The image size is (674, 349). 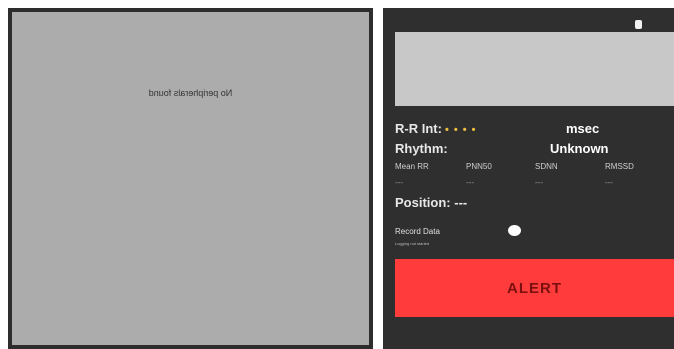 What do you see at coordinates (579, 148) in the screenshot?
I see `rhythm-value: Unknown` at bounding box center [579, 148].